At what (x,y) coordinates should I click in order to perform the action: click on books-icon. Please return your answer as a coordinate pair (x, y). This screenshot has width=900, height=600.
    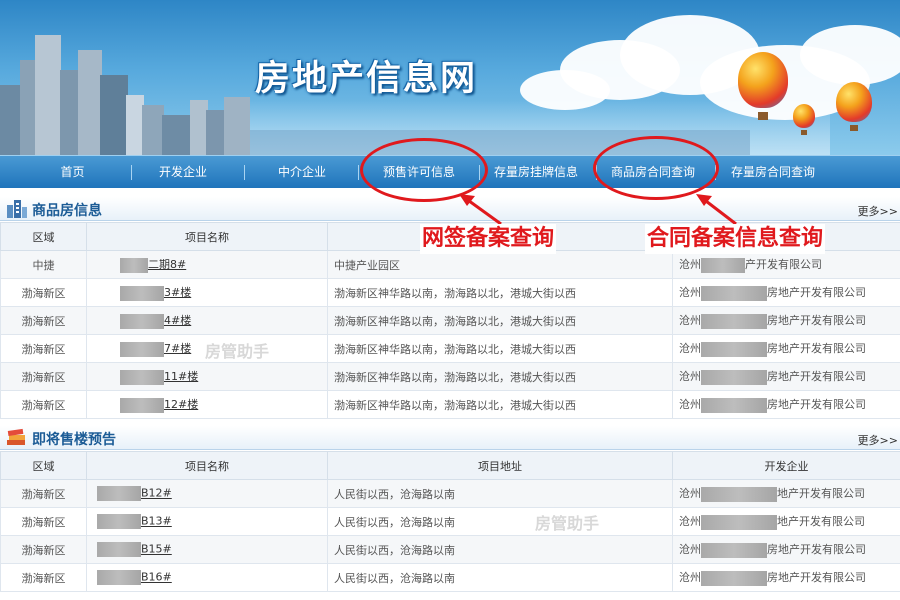
    Looking at the image, I should click on (16, 436).